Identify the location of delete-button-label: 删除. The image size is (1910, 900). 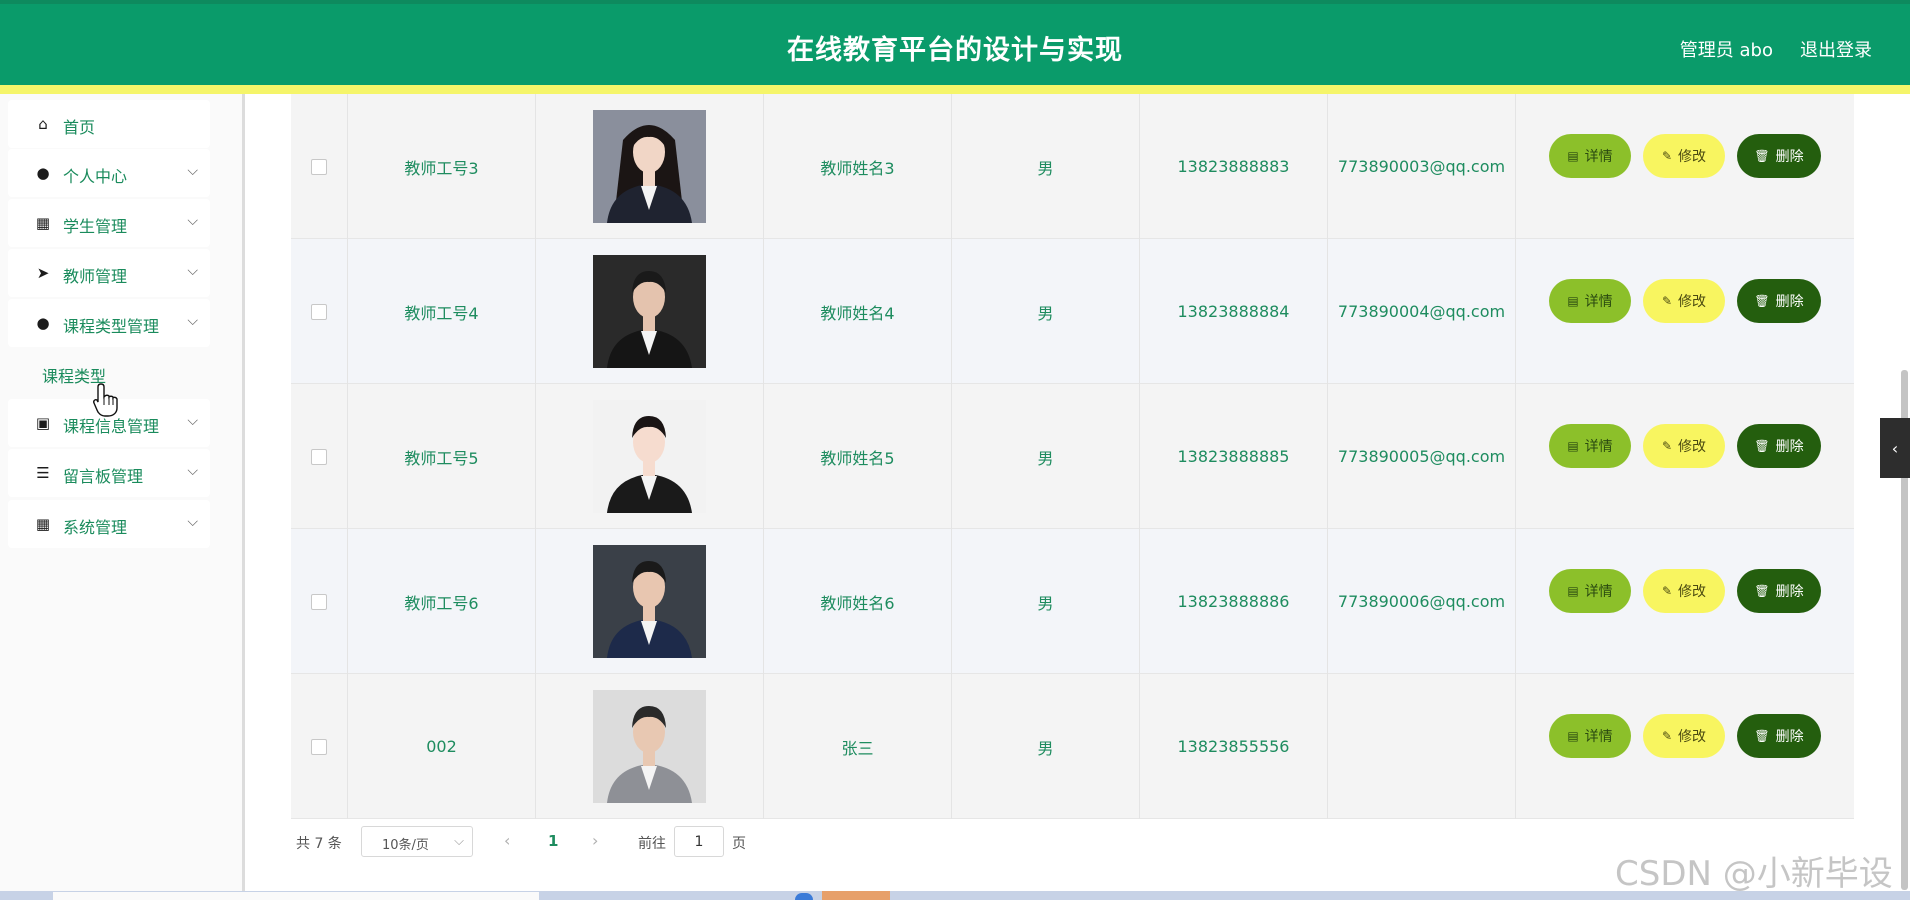
(1789, 157).